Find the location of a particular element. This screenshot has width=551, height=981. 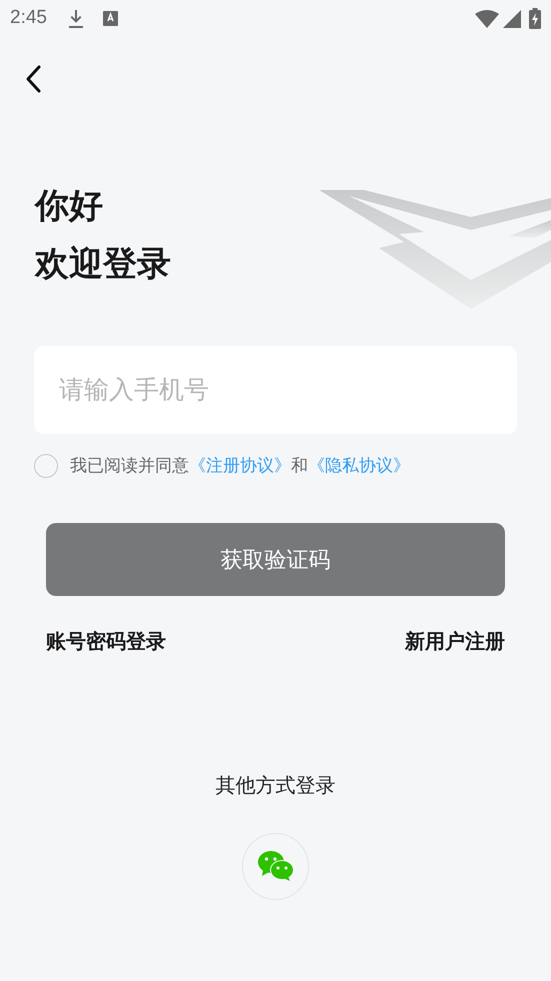

agreement-link: 《注册协议》 is located at coordinates (240, 465).